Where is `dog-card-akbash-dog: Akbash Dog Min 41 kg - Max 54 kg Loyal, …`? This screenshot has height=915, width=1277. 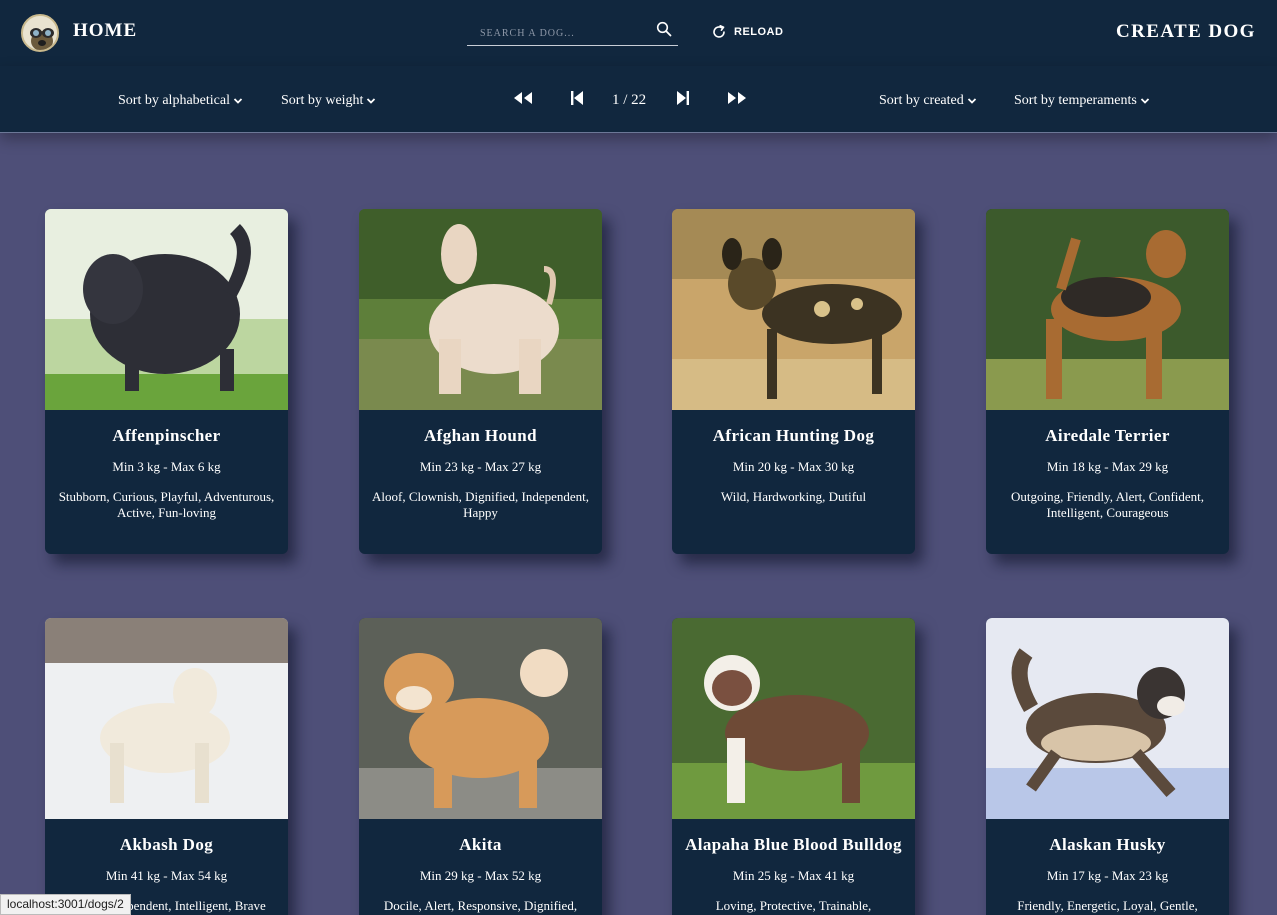
dog-card-akbash-dog: Akbash Dog Min 41 kg - Max 54 kg Loyal, … is located at coordinates (166, 766).